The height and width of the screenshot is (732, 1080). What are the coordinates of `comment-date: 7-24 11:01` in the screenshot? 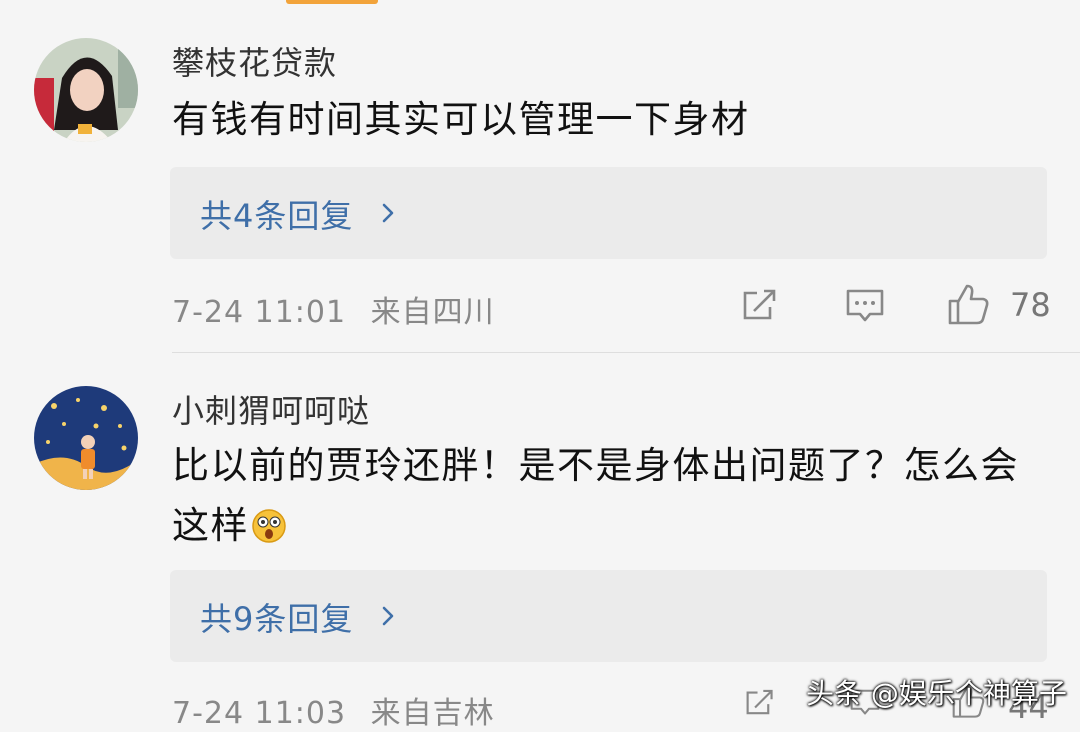 It's located at (259, 312).